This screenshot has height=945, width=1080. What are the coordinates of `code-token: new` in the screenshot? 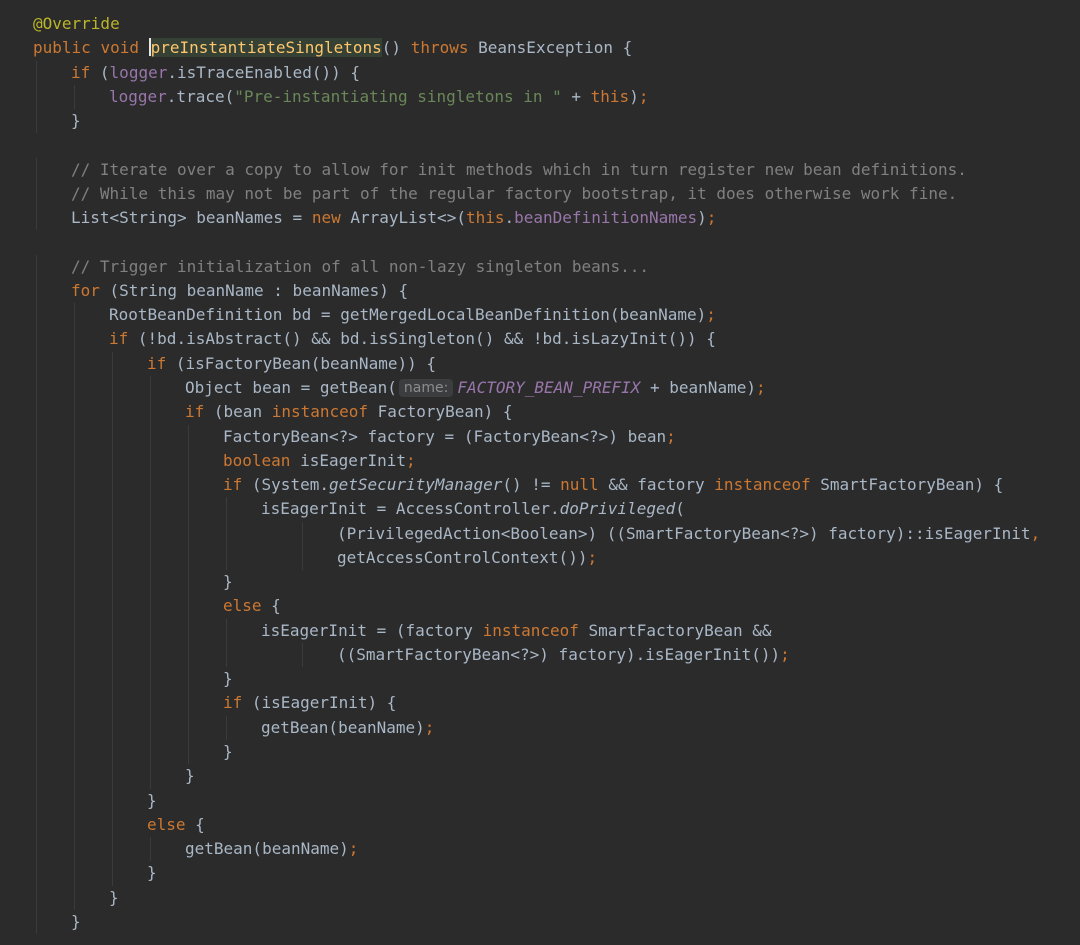 It's located at (331, 218).